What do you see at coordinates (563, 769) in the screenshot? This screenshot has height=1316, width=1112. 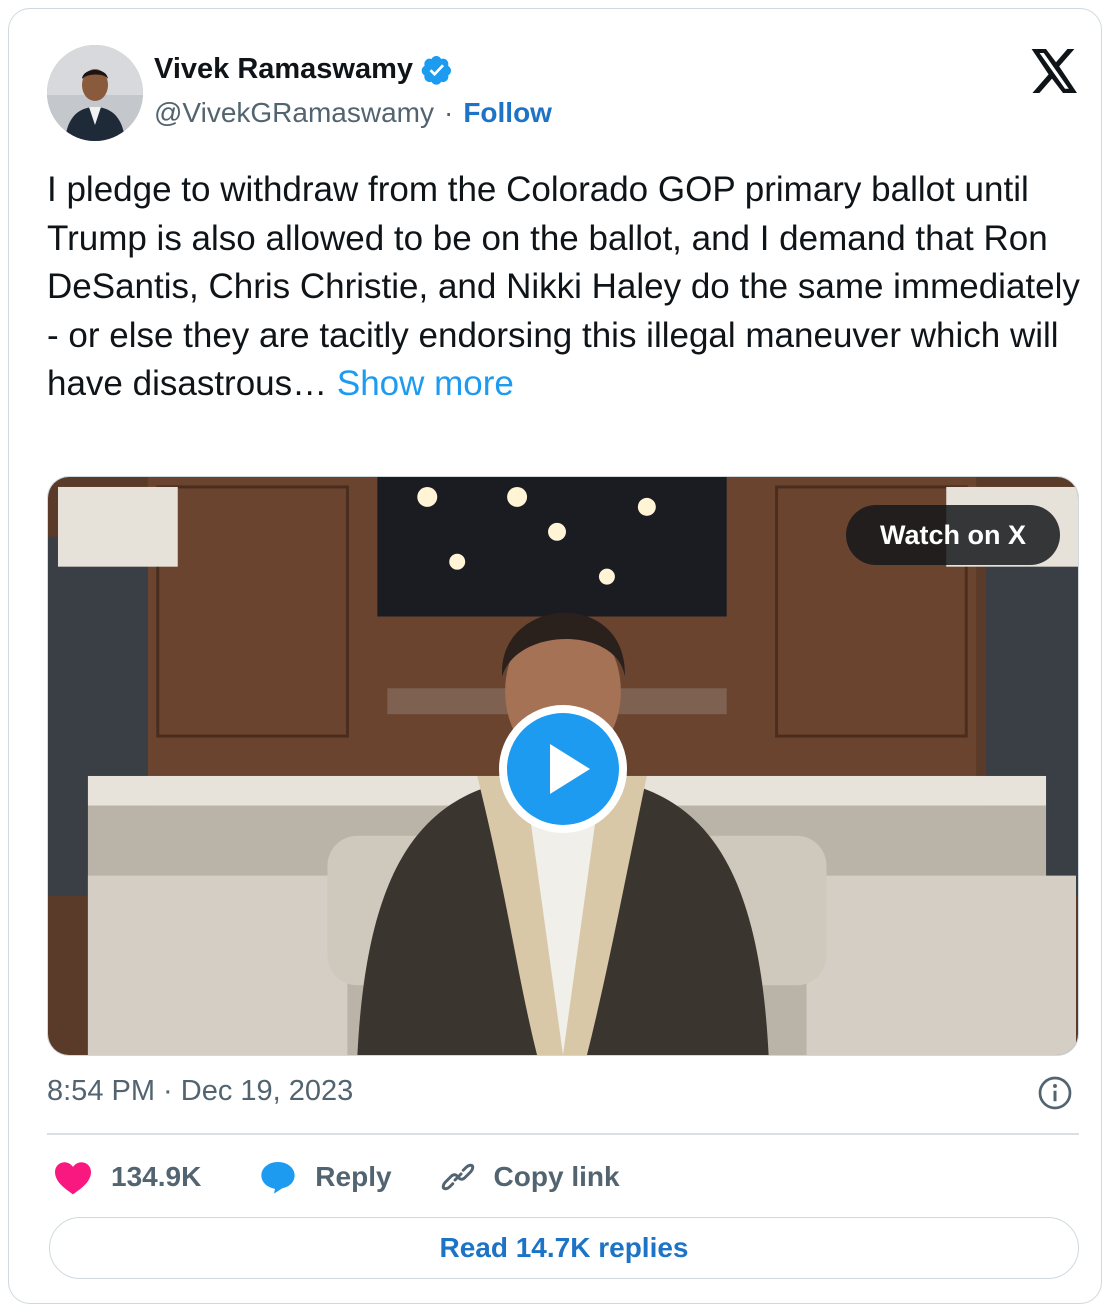 I see `play-icon` at bounding box center [563, 769].